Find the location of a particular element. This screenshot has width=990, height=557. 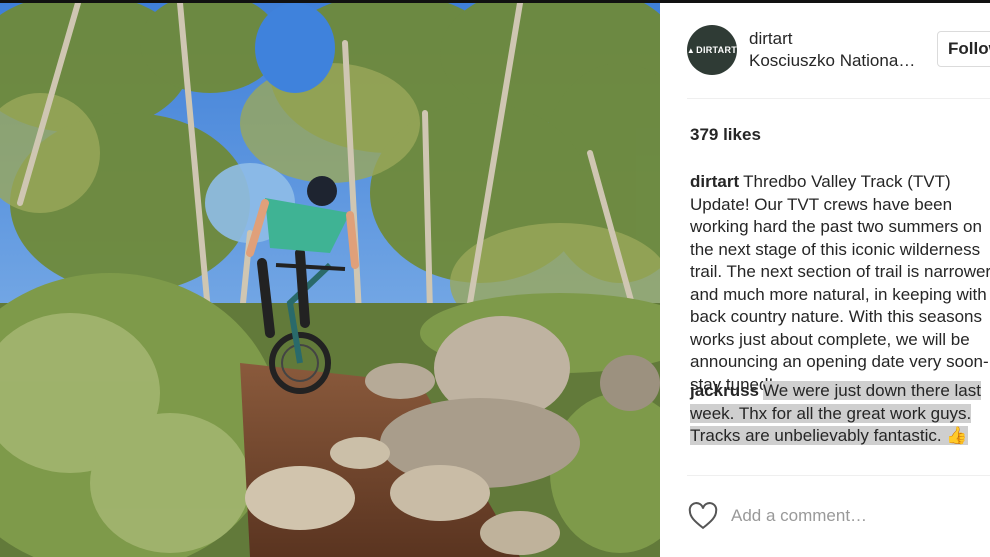

follow-button: Follow is located at coordinates (963, 49).